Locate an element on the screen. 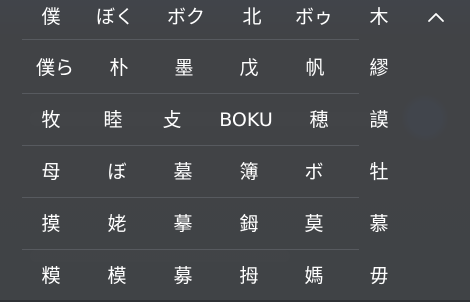  collapse-candidates-button is located at coordinates (436, 17).